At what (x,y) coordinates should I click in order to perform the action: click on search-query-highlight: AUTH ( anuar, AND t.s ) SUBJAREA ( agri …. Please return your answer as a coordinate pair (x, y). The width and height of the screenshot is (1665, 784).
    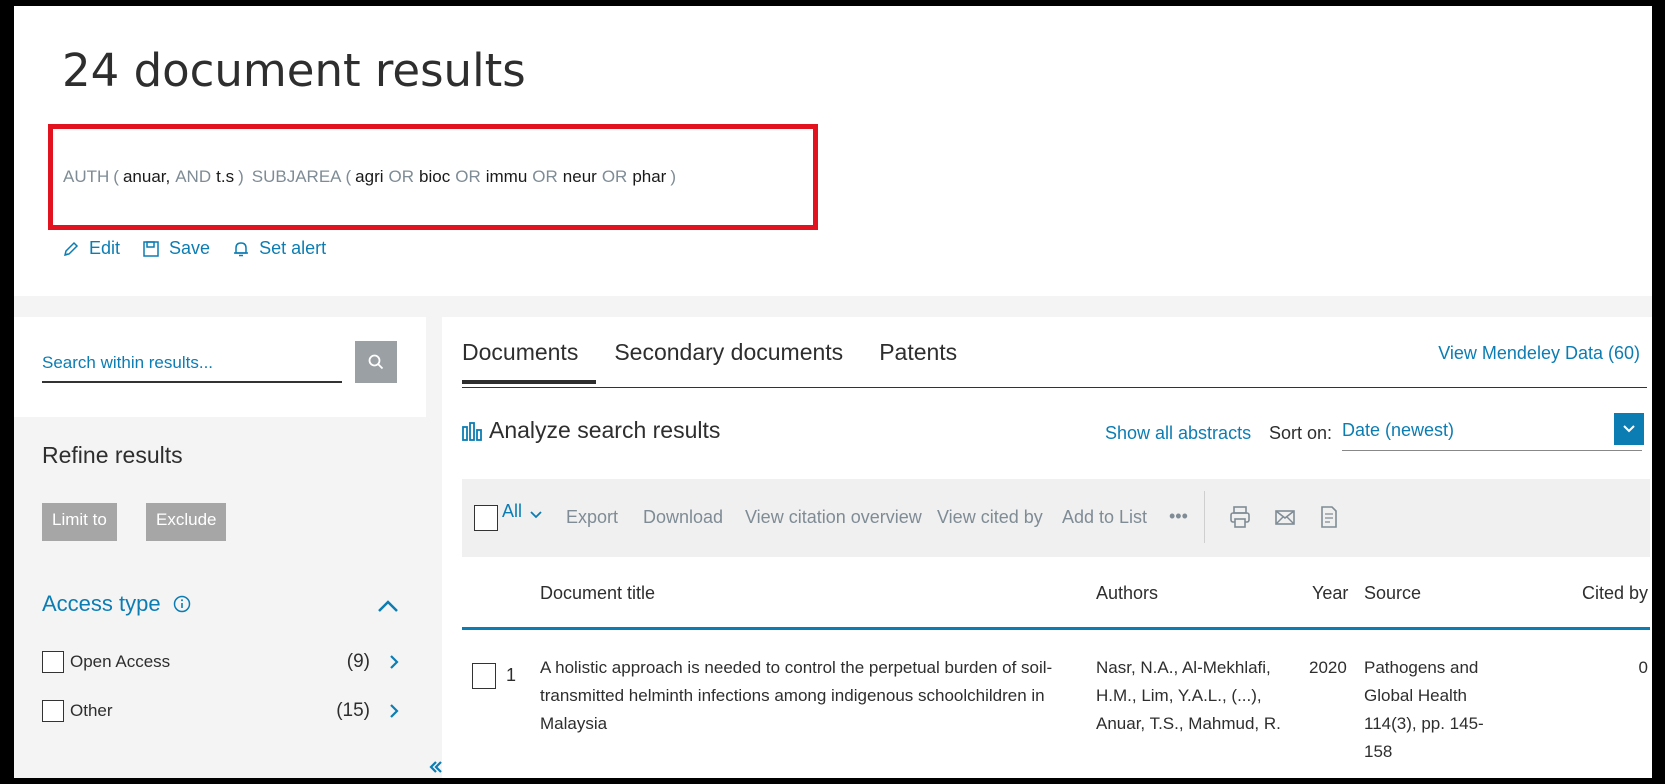
    Looking at the image, I should click on (433, 177).